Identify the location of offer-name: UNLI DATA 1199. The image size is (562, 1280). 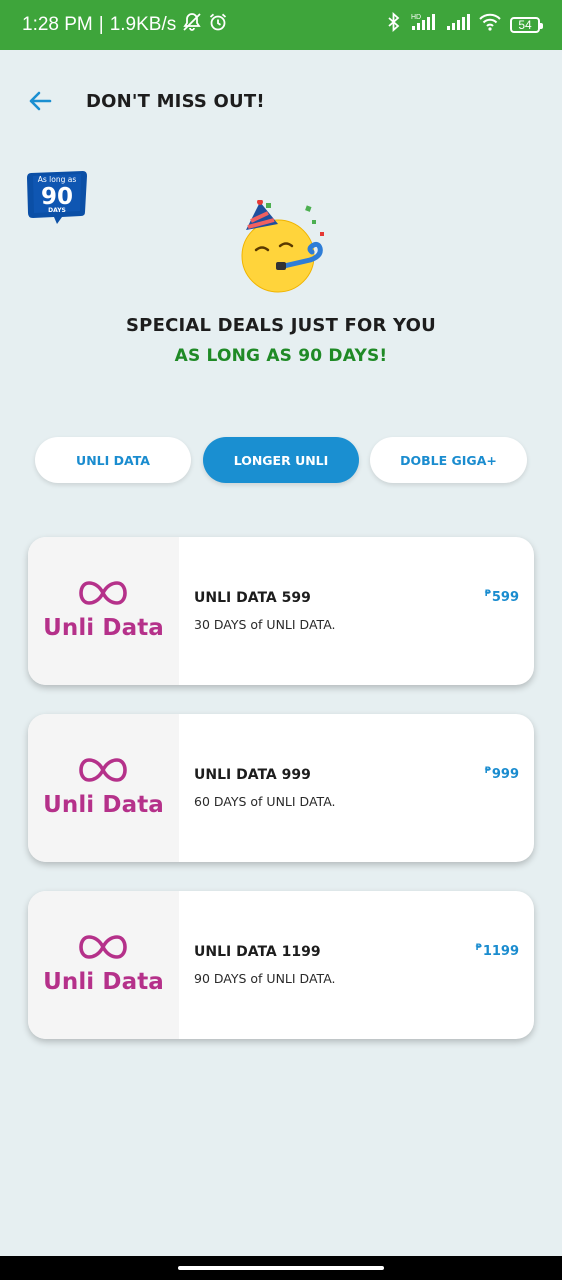
(257, 952).